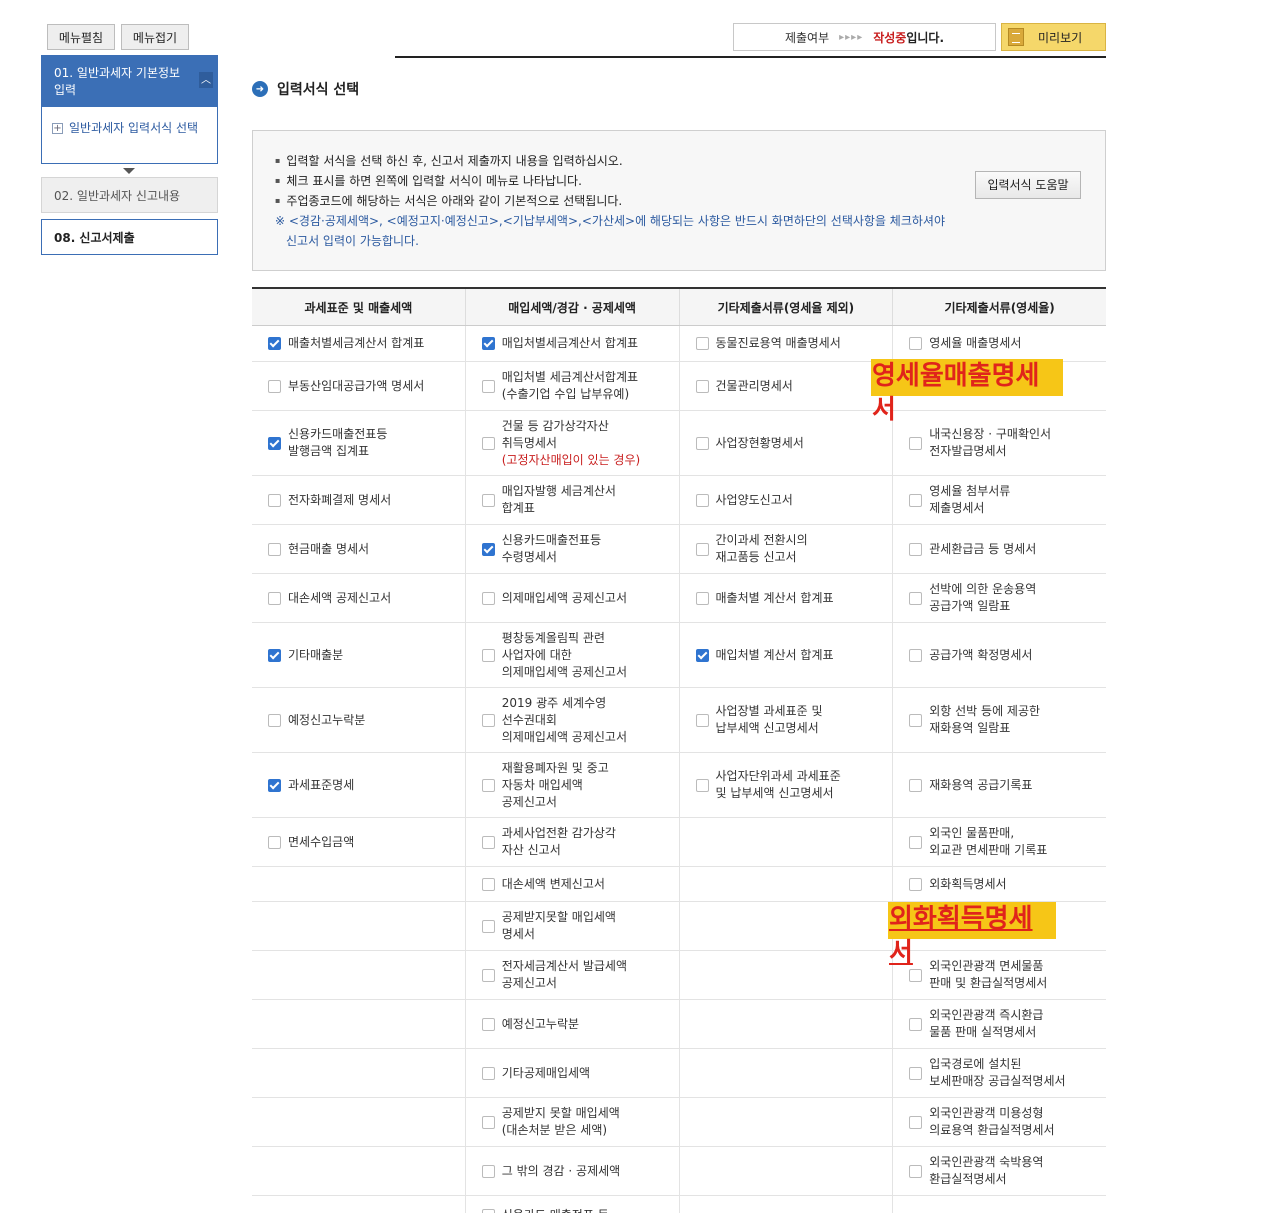 This screenshot has height=1213, width=1280. What do you see at coordinates (206, 80) in the screenshot?
I see `chevron-up-icon: ︿` at bounding box center [206, 80].